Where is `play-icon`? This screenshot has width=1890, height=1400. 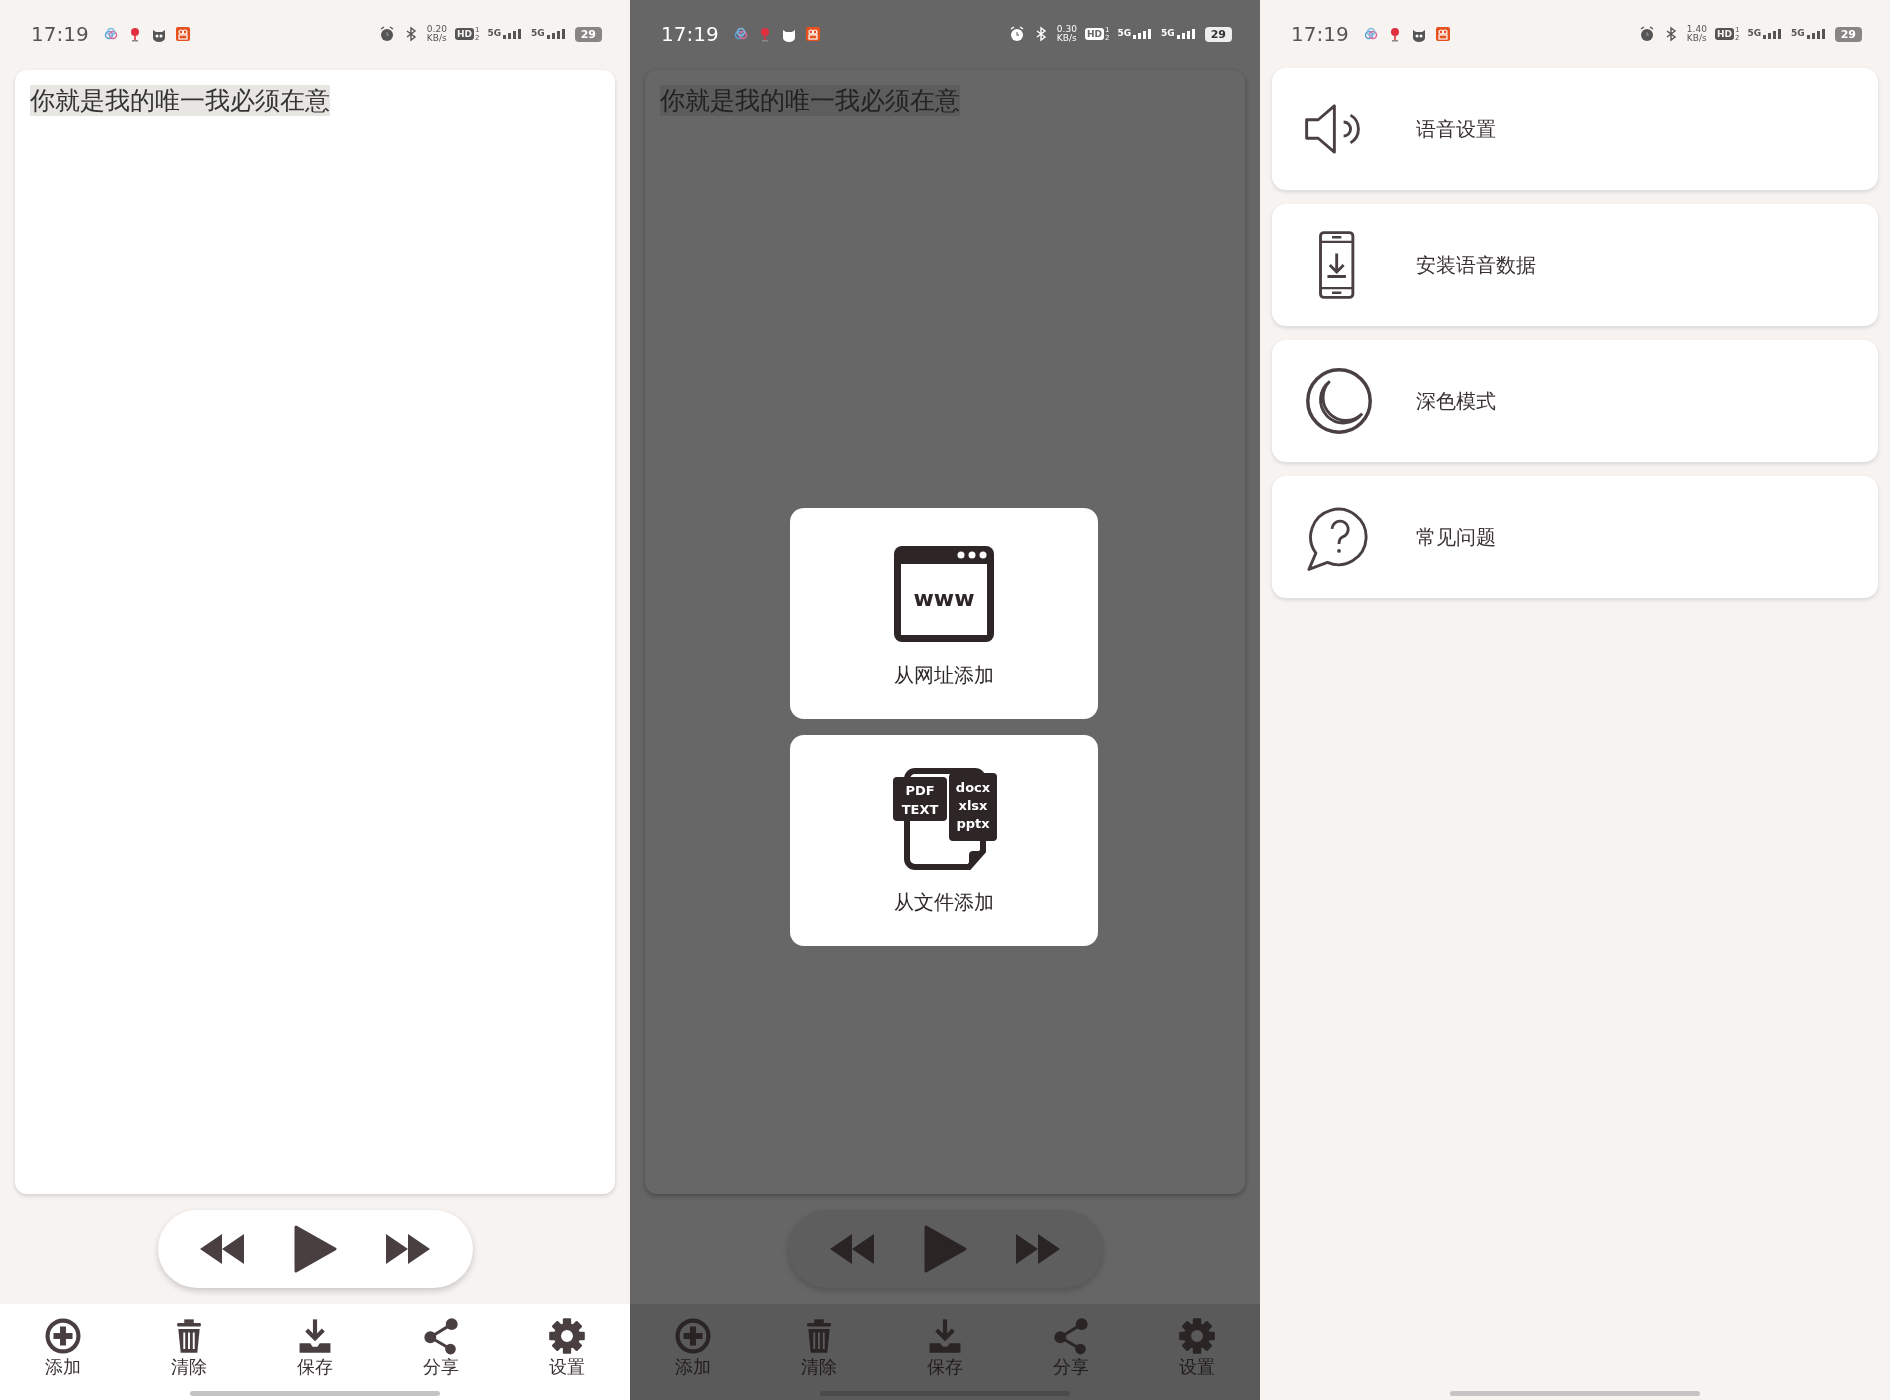
play-icon is located at coordinates (315, 1249).